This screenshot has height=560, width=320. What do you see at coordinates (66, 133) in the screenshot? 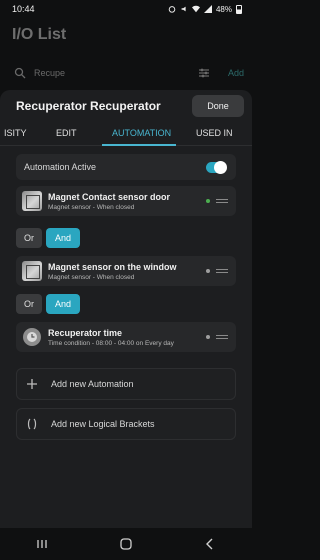
I see `tab-edit: EDIT` at bounding box center [66, 133].